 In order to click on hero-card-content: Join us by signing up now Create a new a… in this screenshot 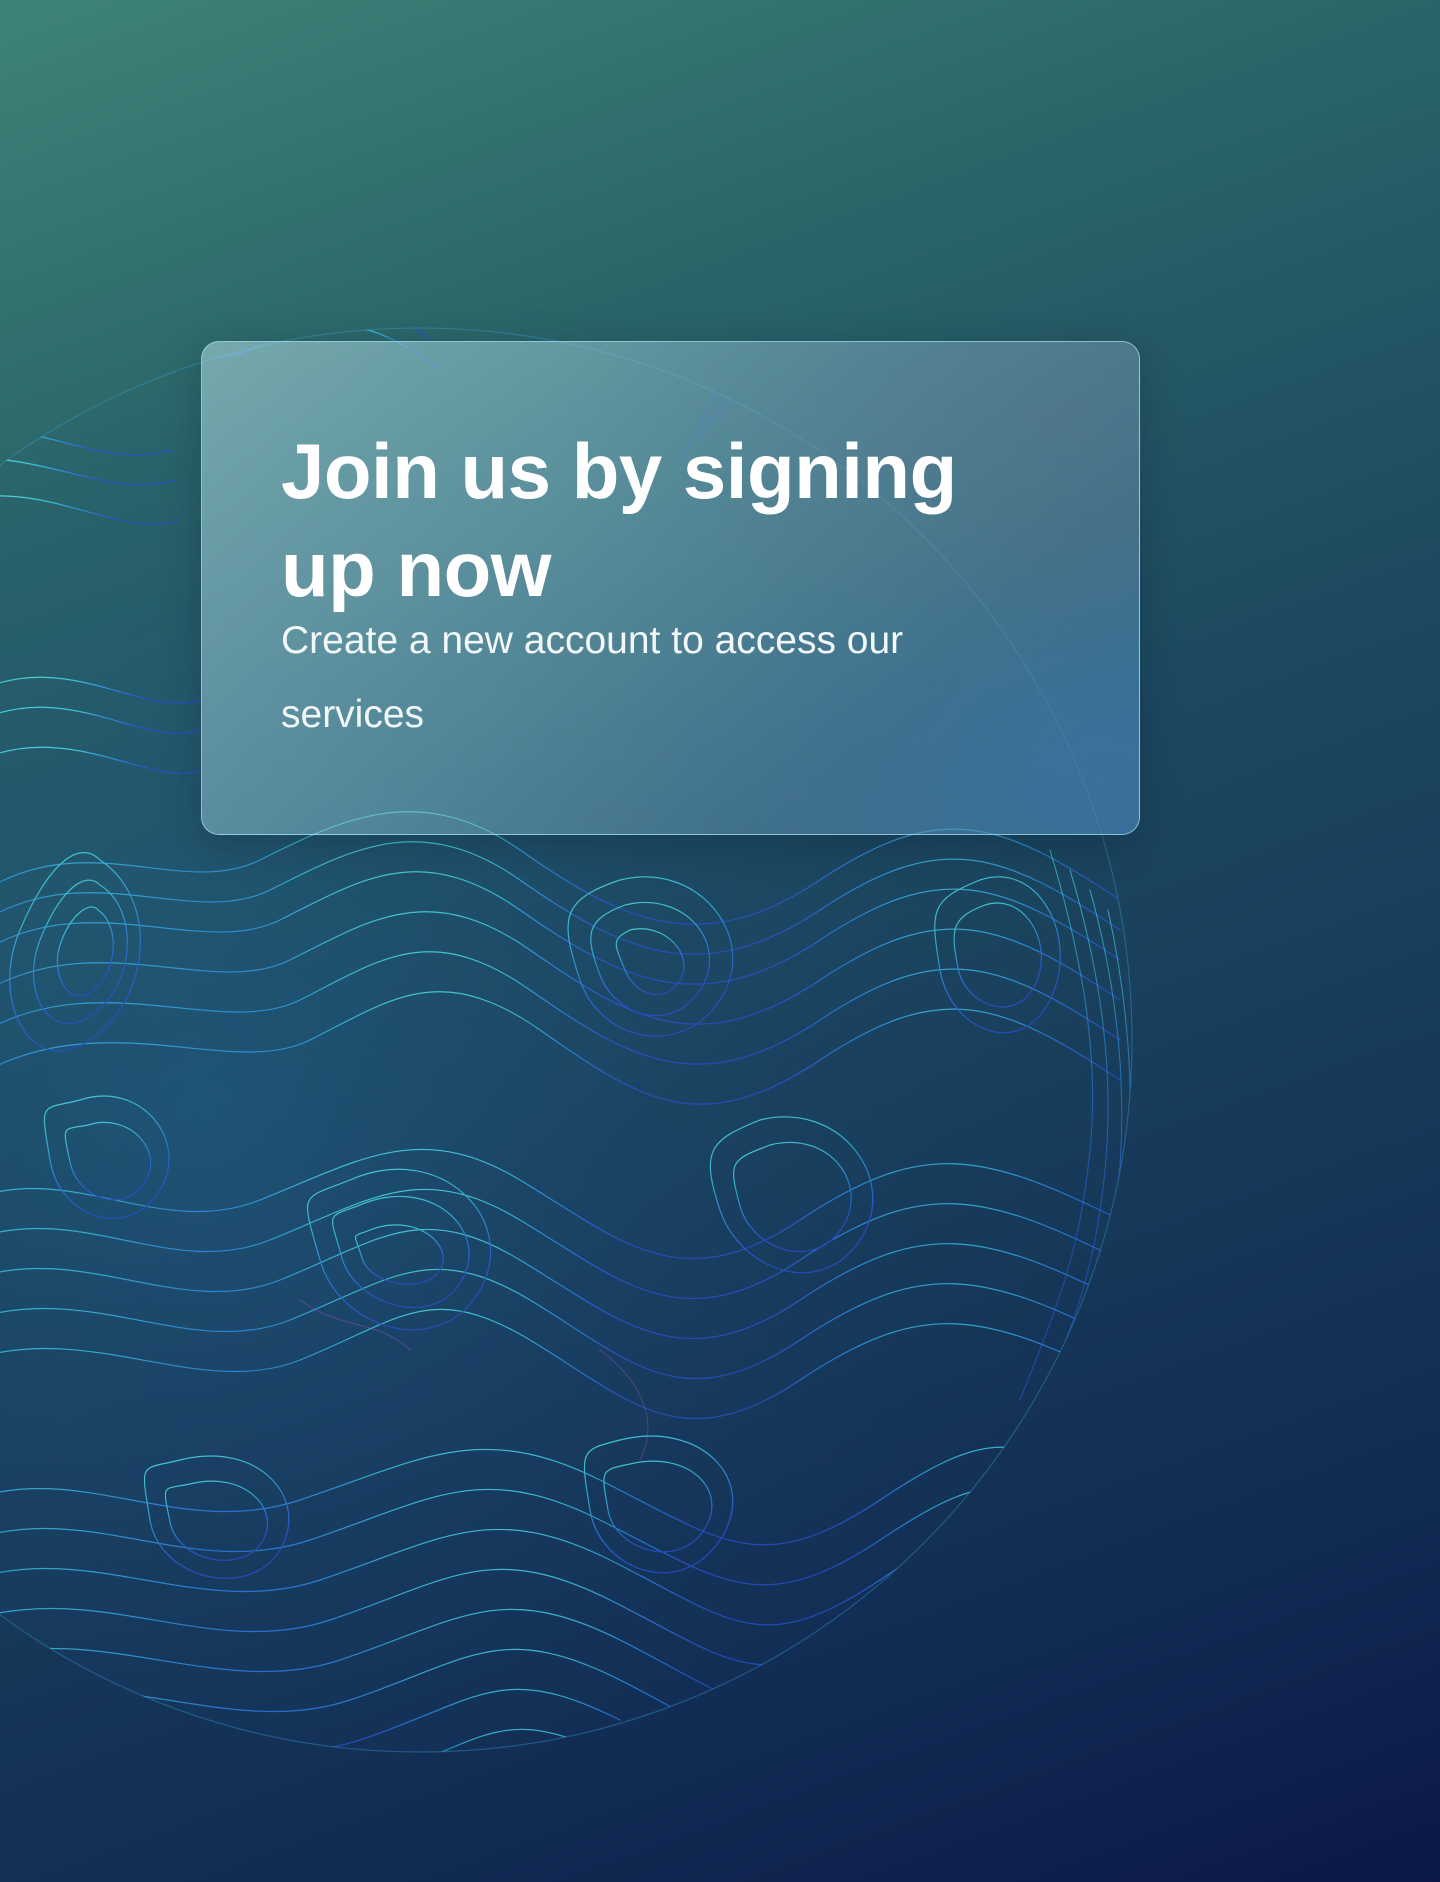, I will do `click(651, 587)`.